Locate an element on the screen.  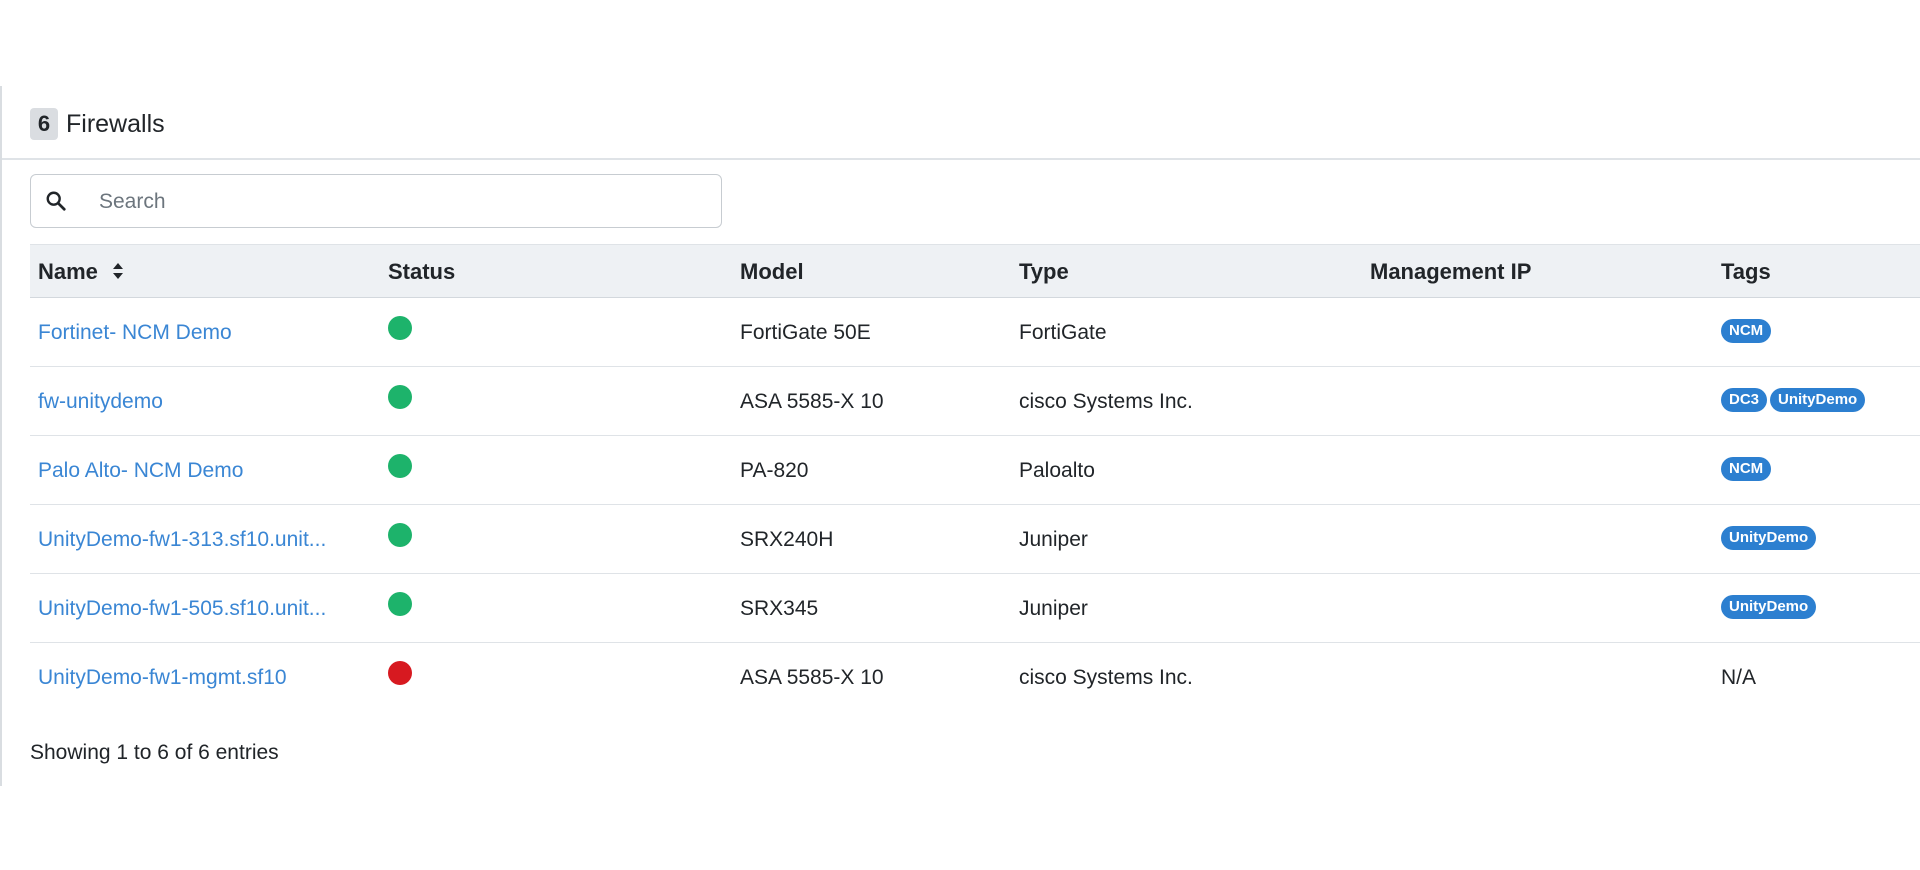
column-header-tags: Tags is located at coordinates (1746, 272).